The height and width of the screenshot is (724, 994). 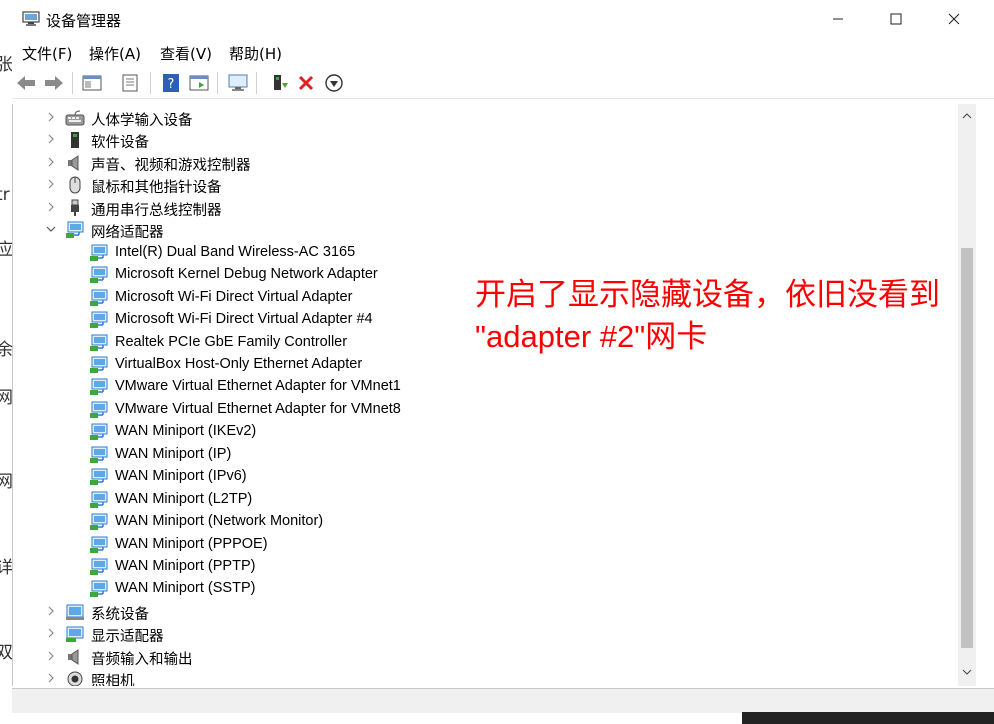 I want to click on tree-item-label: WAN Miniport (PPPOE), so click(x=191, y=543).